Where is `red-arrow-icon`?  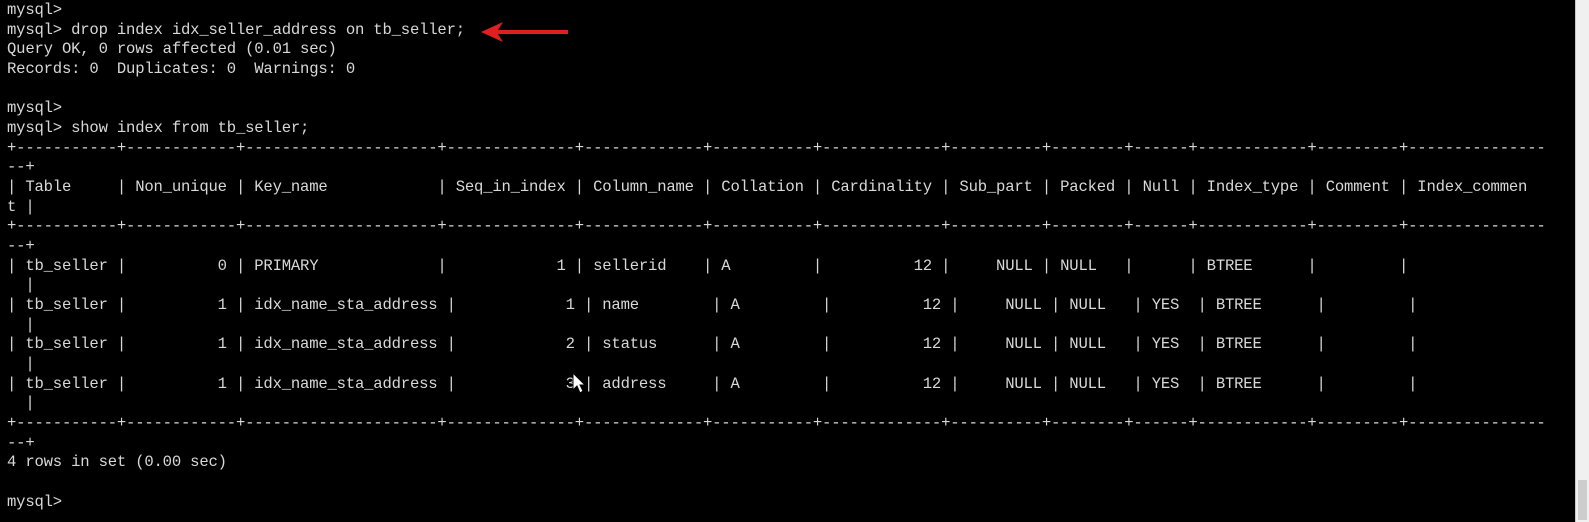 red-arrow-icon is located at coordinates (524, 32).